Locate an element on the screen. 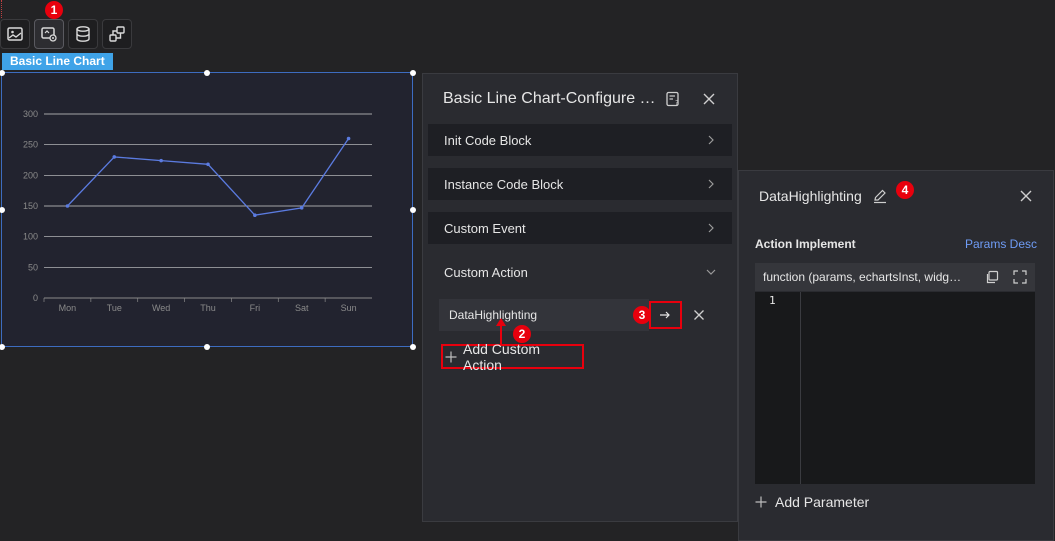  widget-toolbar: 1 is located at coordinates (66, 25).